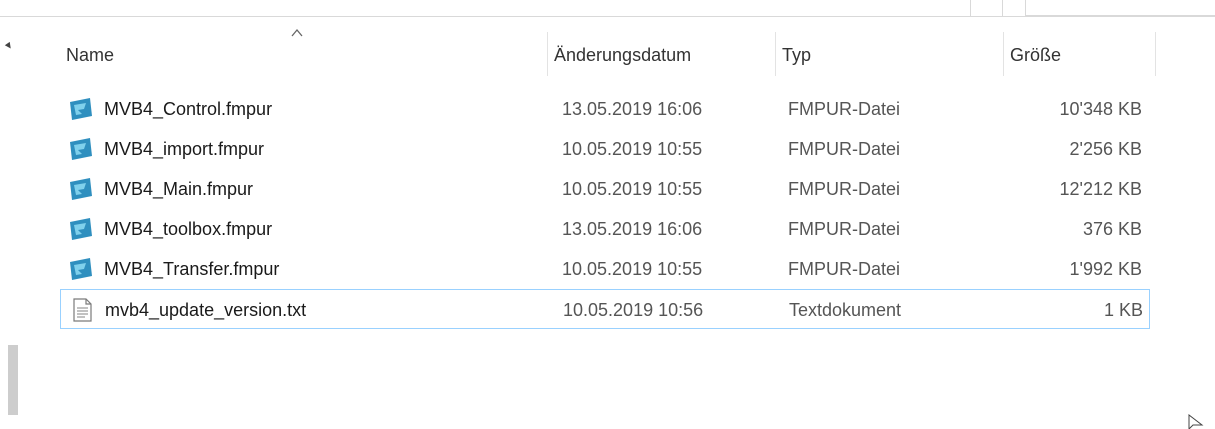  What do you see at coordinates (308, 189) in the screenshot?
I see `file-name-cell: MVB4_Main.fmpur` at bounding box center [308, 189].